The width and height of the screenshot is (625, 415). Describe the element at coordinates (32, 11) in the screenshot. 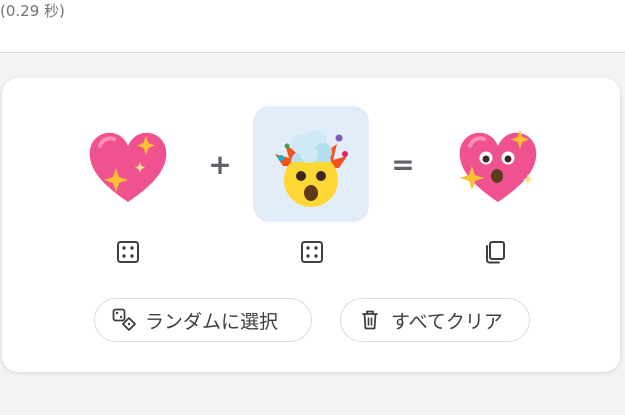

I see `result-stats: (0.29 秒)` at that location.